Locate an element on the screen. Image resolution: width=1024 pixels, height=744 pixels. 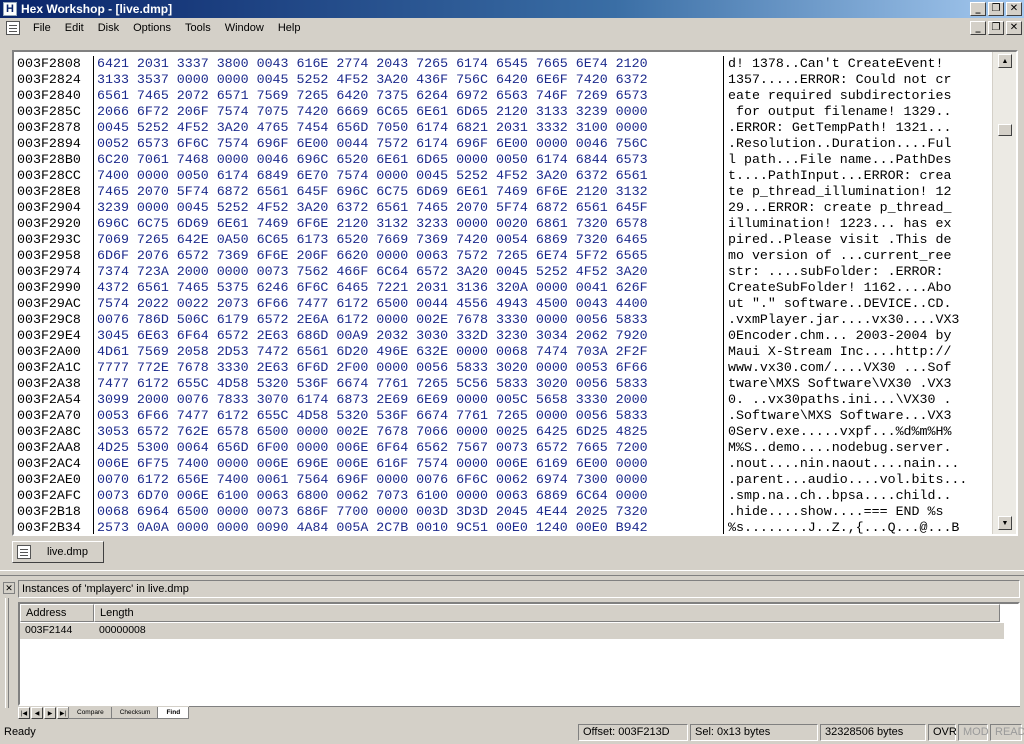
vertical-scrollbar: ▲ ▼ is located at coordinates (1004, 293).